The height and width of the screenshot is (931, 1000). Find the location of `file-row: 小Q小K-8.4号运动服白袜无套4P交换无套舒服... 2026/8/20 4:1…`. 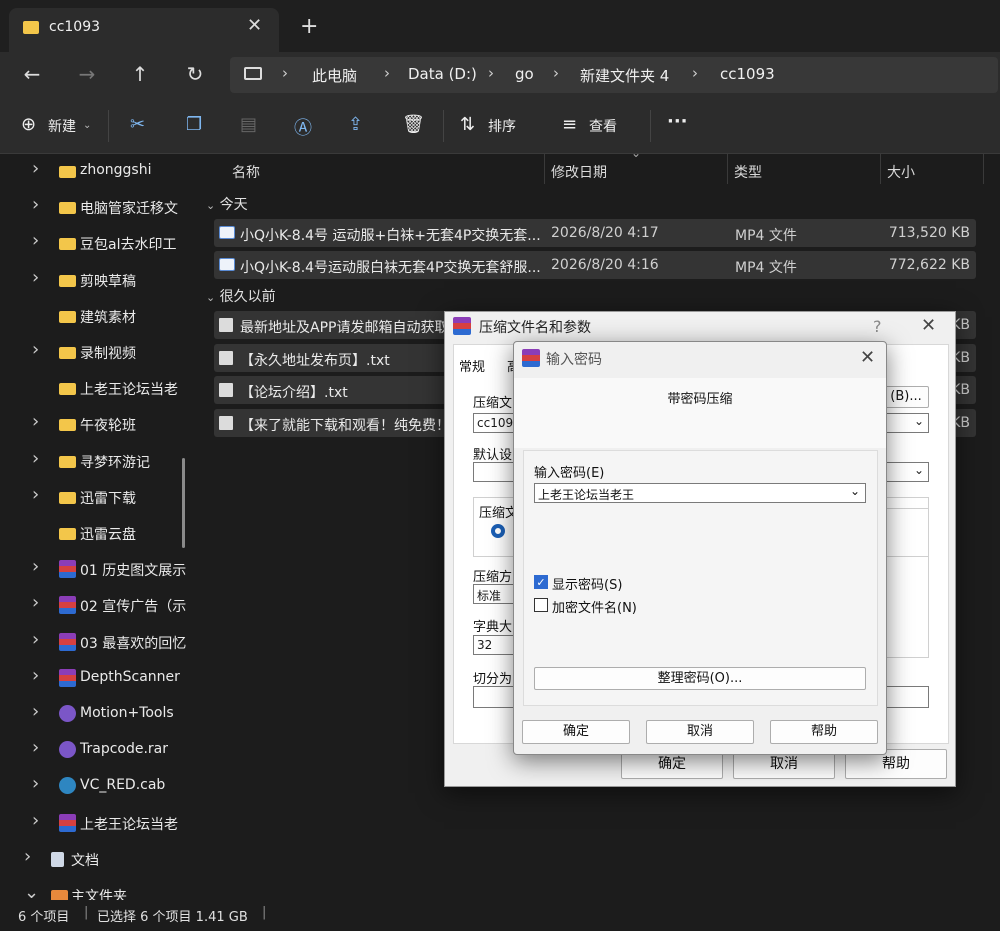

file-row: 小Q小K-8.4号运动服白袜无套4P交换无套舒服... 2026/8/20 4:1… is located at coordinates (595, 265).